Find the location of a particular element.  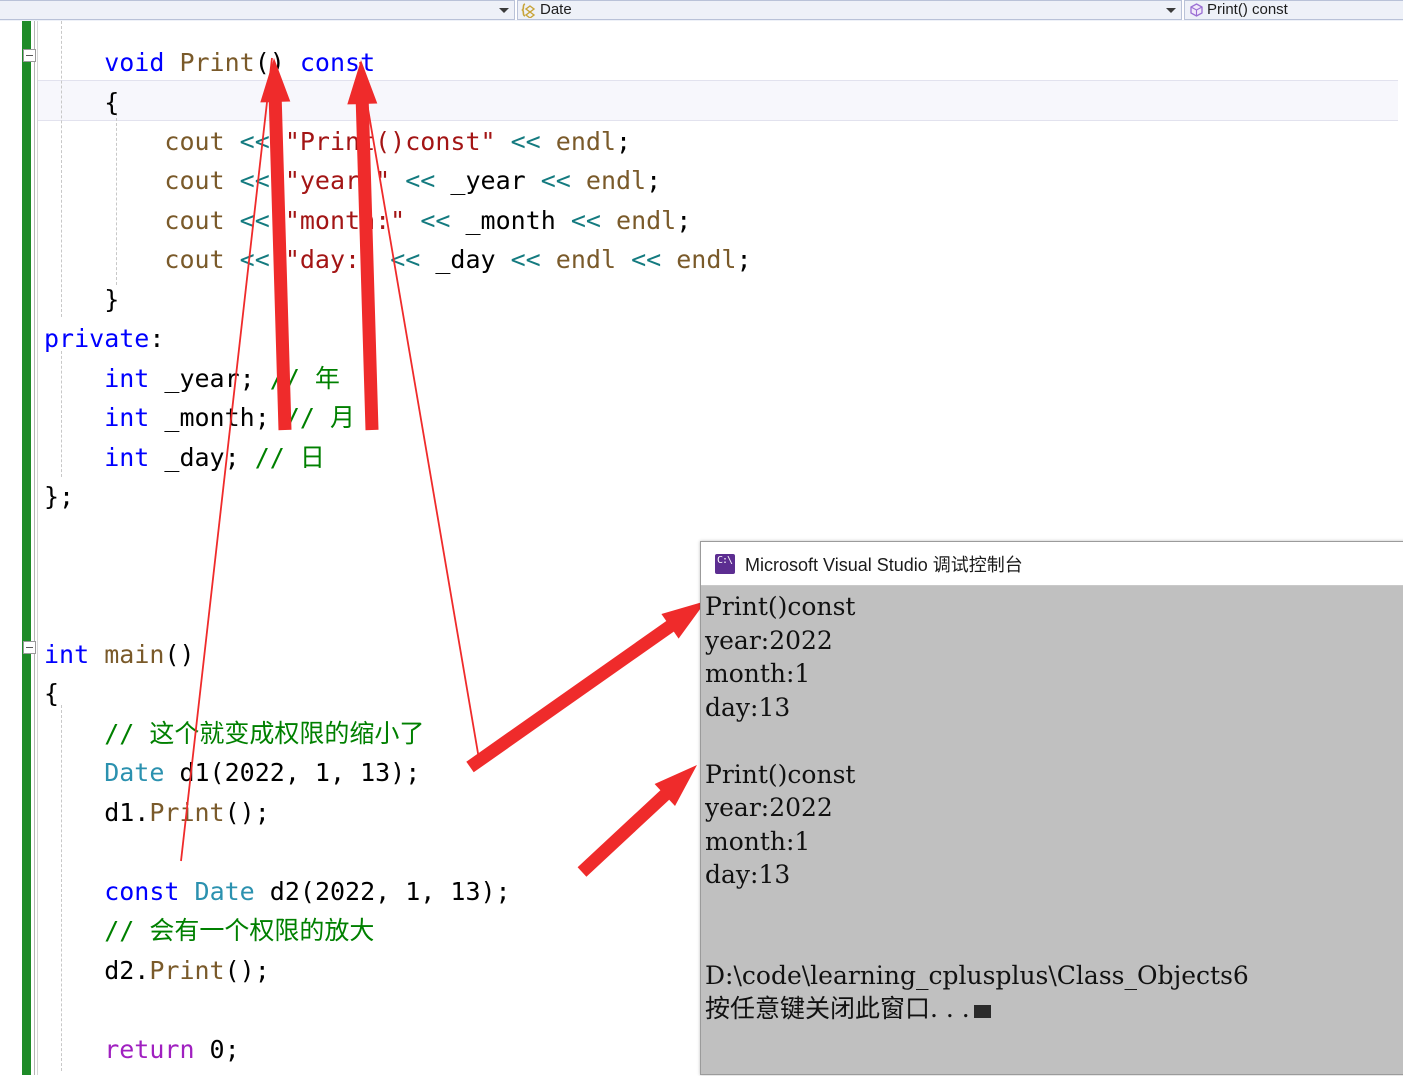

code-token: : is located at coordinates (157, 338).